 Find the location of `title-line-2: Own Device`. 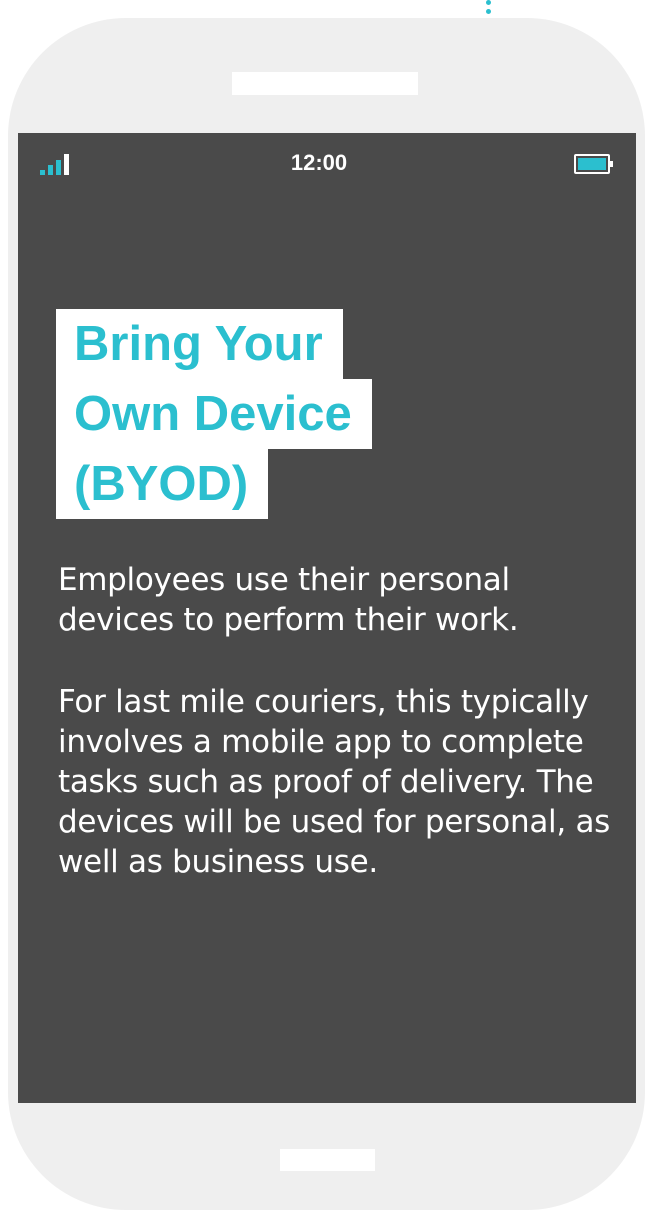

title-line-2: Own Device is located at coordinates (214, 414).